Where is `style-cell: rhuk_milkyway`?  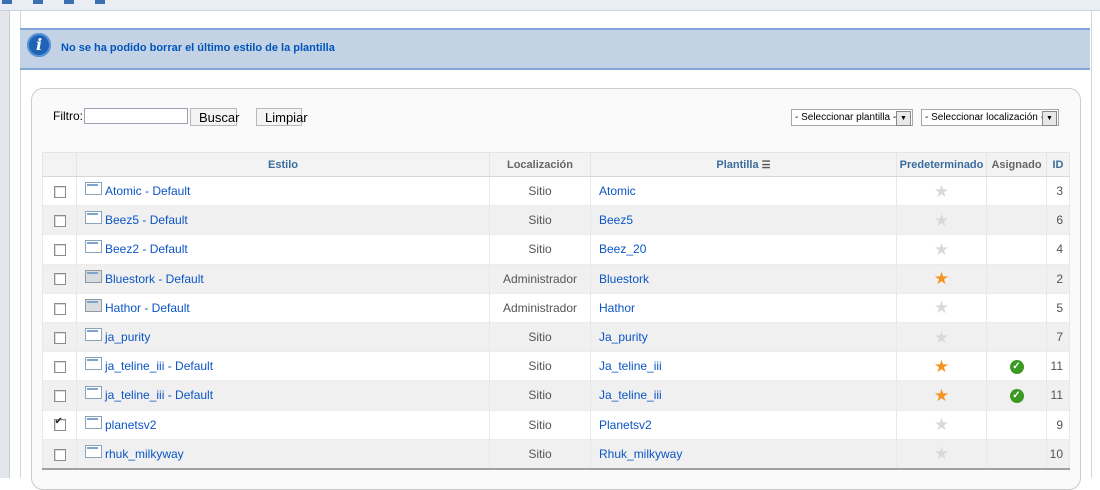 style-cell: rhuk_milkyway is located at coordinates (283, 454).